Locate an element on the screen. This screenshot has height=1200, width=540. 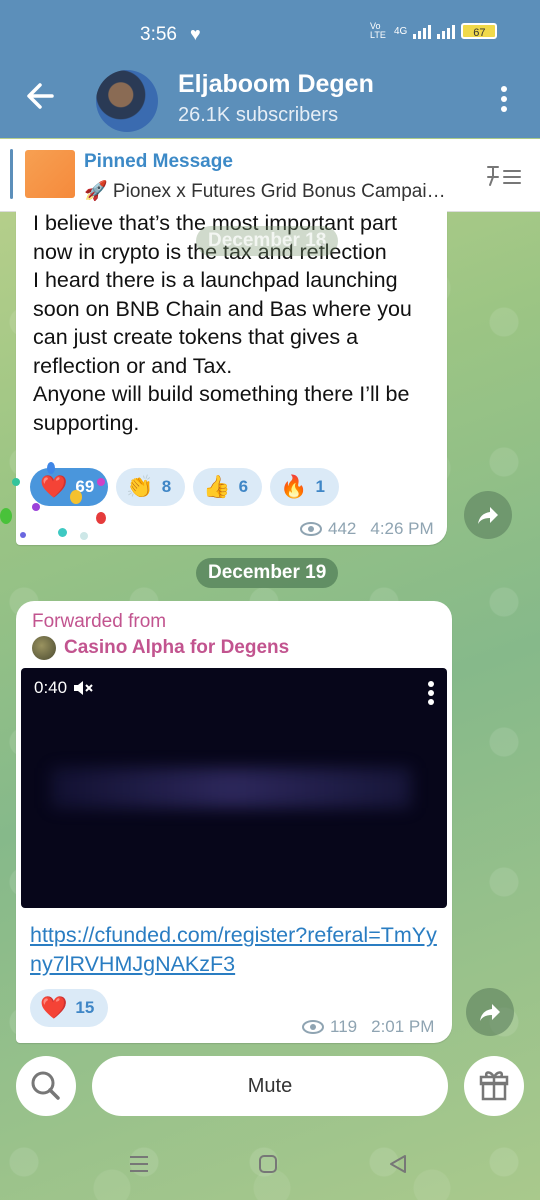
video-duration: 0:40 is located at coordinates (64, 688).